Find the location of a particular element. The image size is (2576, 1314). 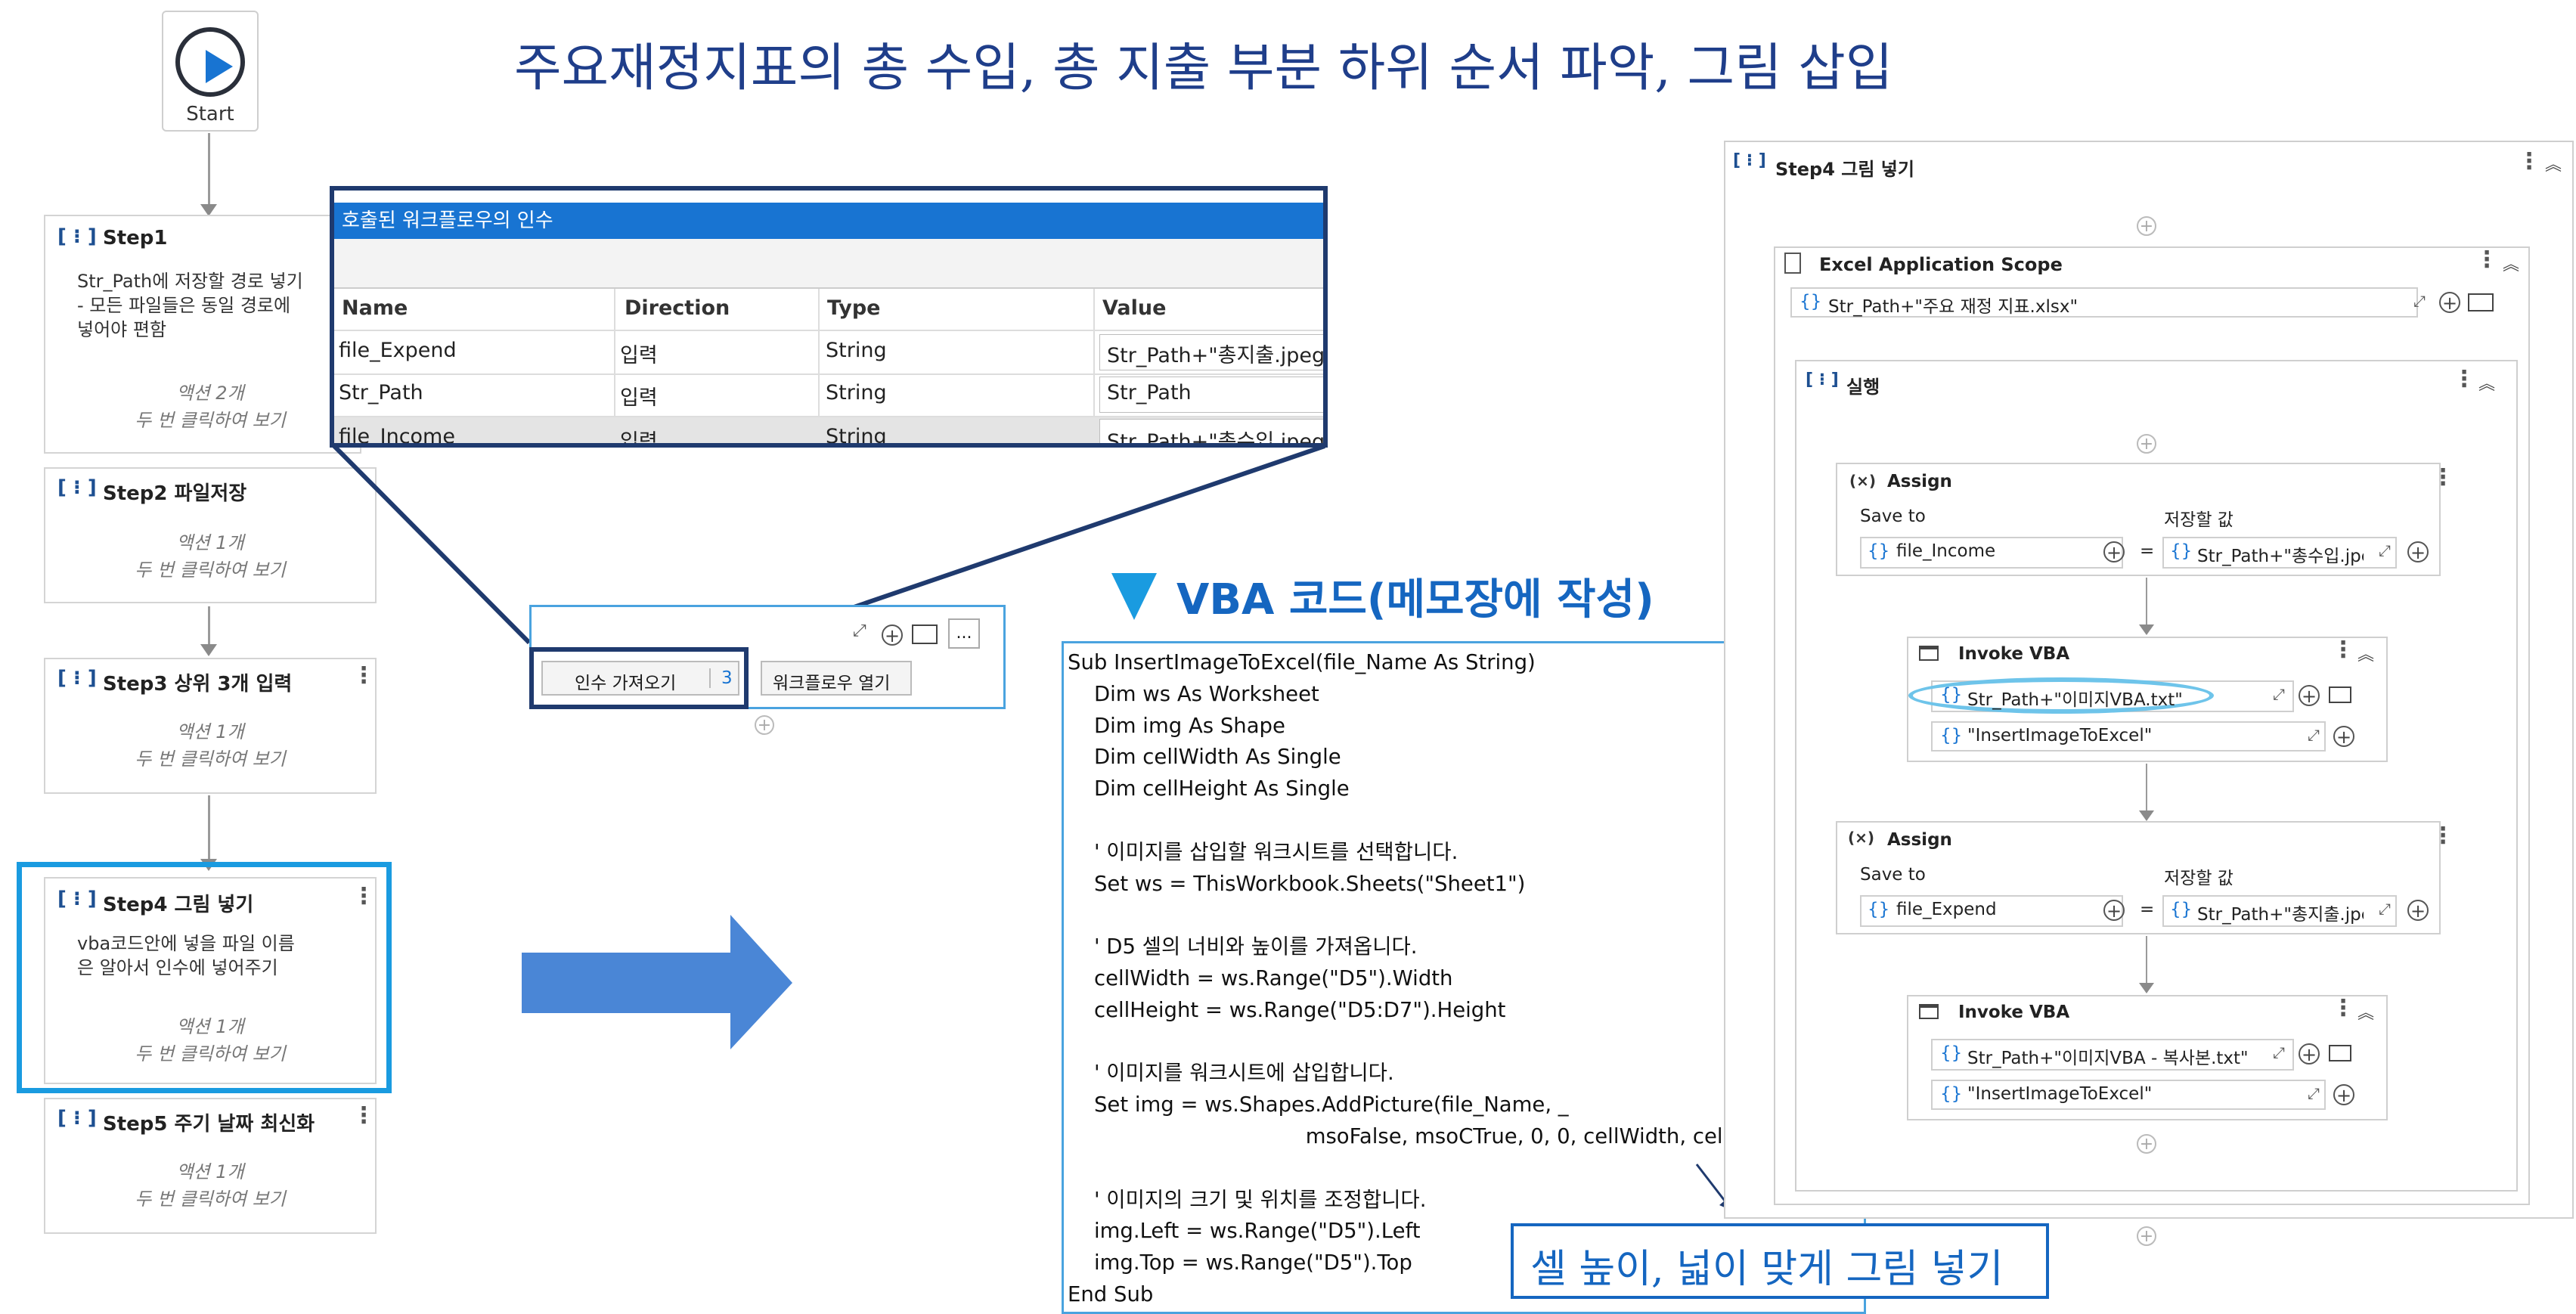

do-title: 실행 is located at coordinates (1863, 387).